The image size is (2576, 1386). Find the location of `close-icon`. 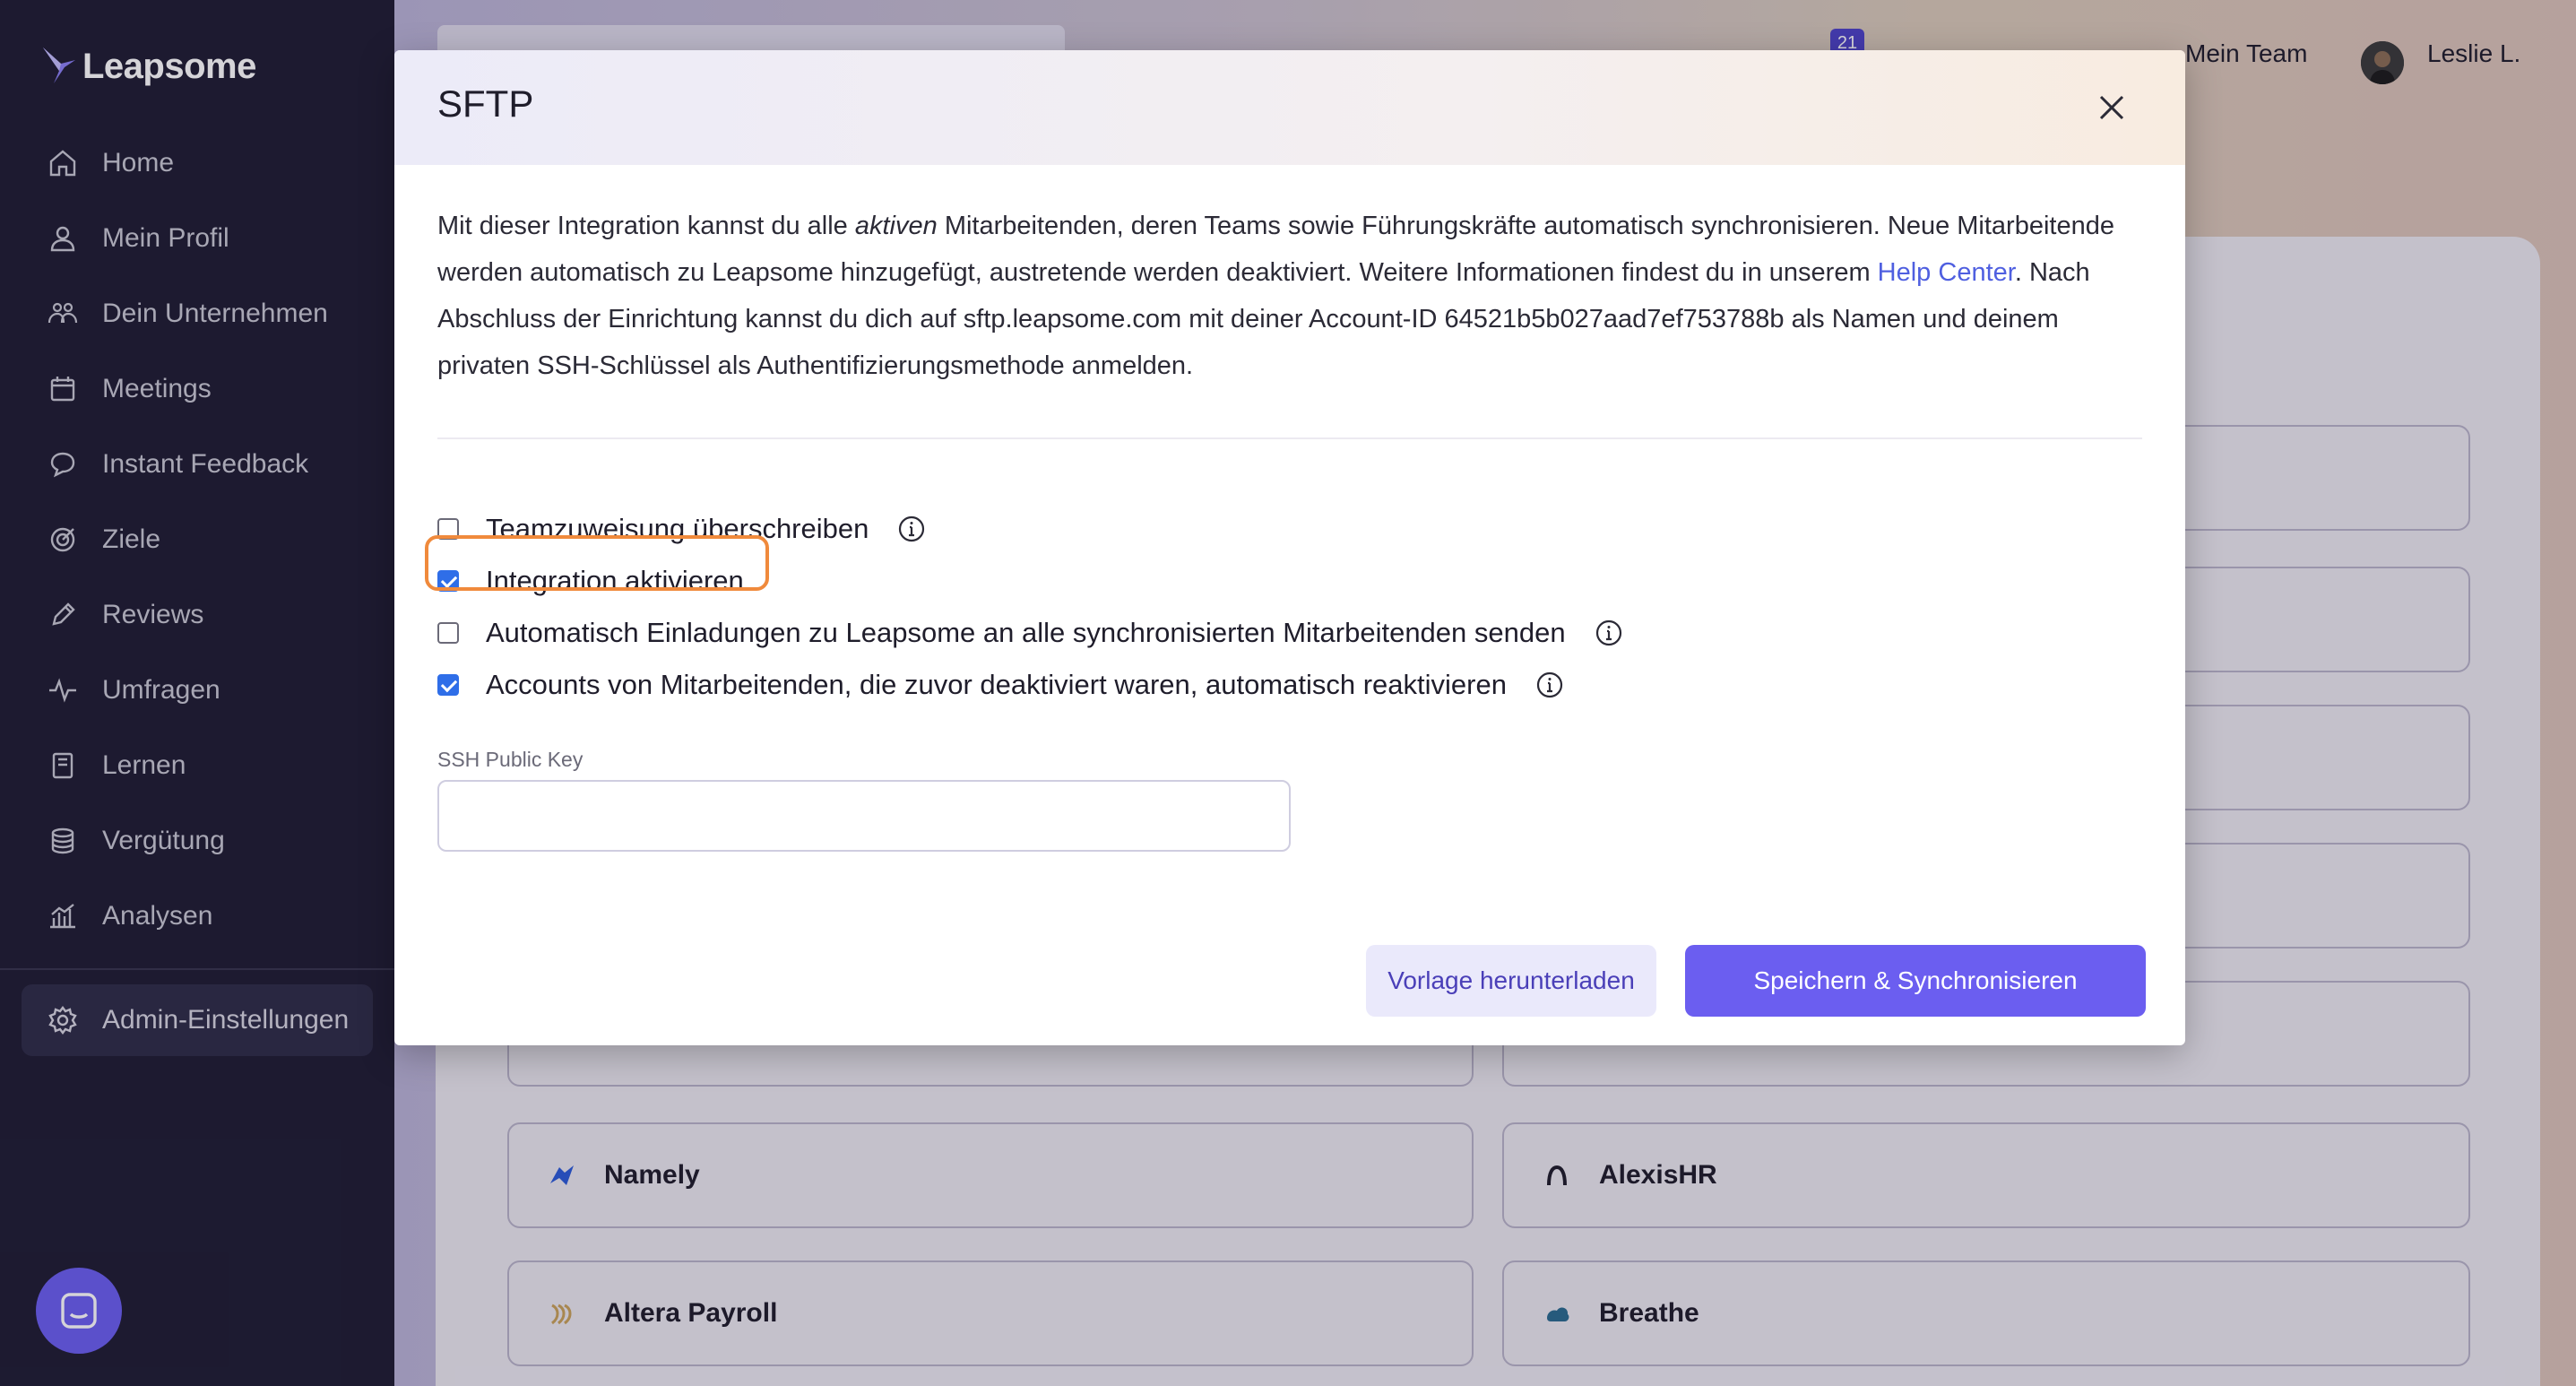

close-icon is located at coordinates (2111, 107).